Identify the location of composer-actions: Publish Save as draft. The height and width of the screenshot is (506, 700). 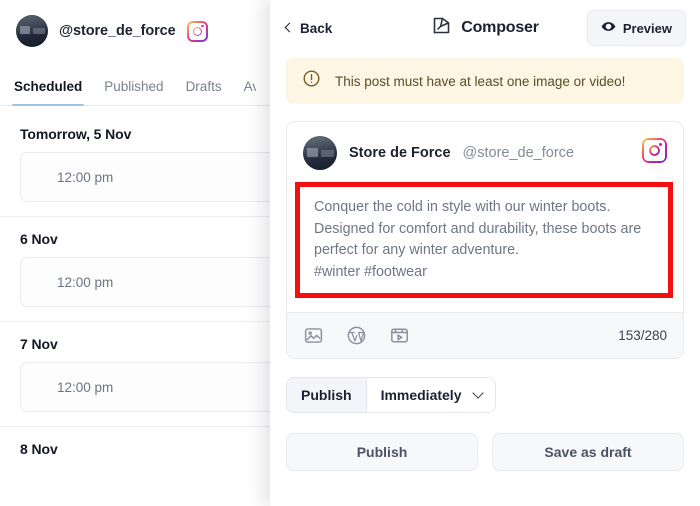
(485, 452).